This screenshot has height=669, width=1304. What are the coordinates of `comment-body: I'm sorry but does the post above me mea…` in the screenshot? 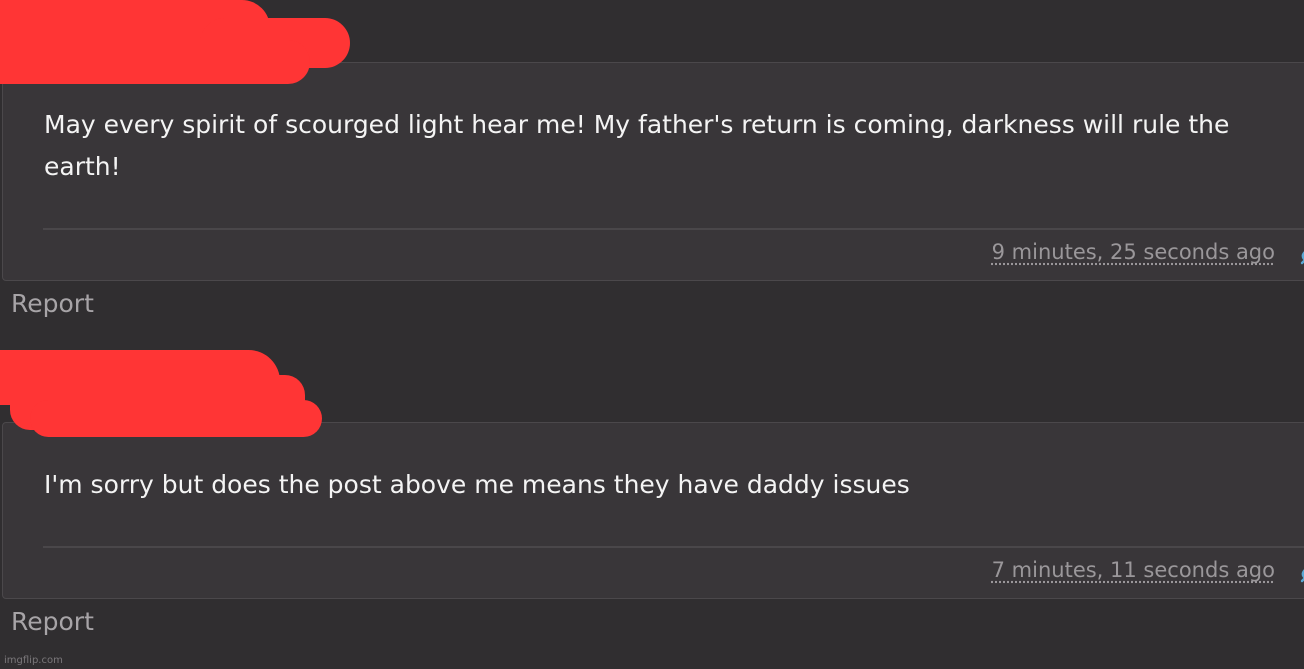 It's located at (477, 484).